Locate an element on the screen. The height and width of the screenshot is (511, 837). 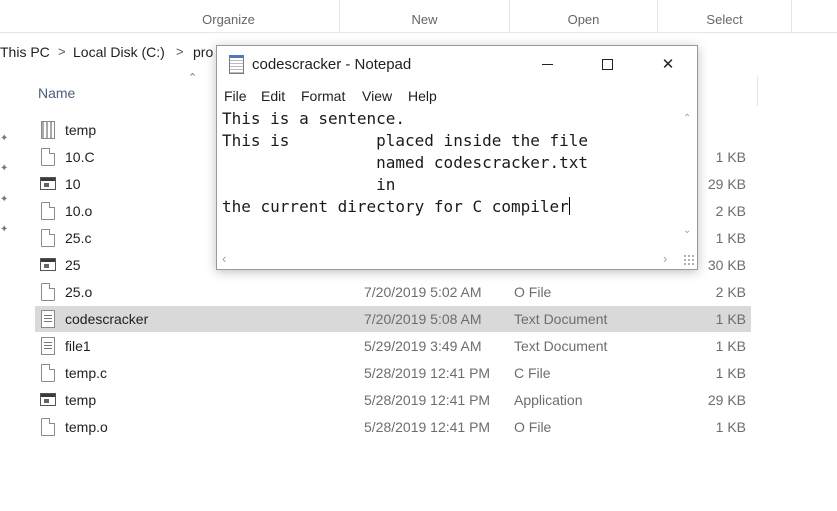
text-caret is located at coordinates (569, 206).